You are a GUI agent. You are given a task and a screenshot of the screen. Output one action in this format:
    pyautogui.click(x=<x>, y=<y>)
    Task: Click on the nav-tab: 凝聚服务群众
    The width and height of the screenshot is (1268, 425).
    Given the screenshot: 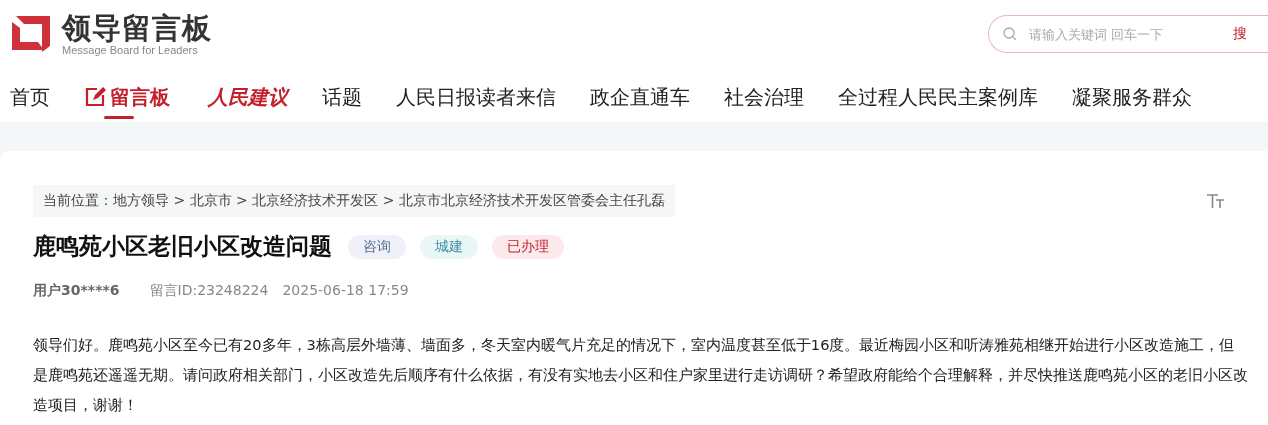 What is the action you would take?
    pyautogui.click(x=1132, y=95)
    